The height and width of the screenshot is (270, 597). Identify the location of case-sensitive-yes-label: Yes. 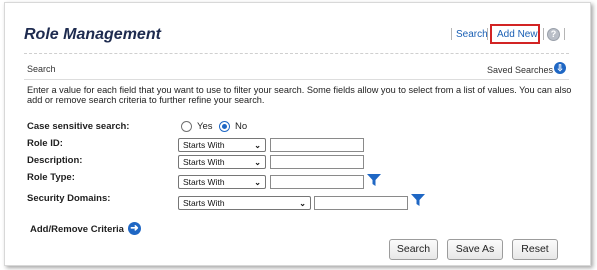
(205, 126).